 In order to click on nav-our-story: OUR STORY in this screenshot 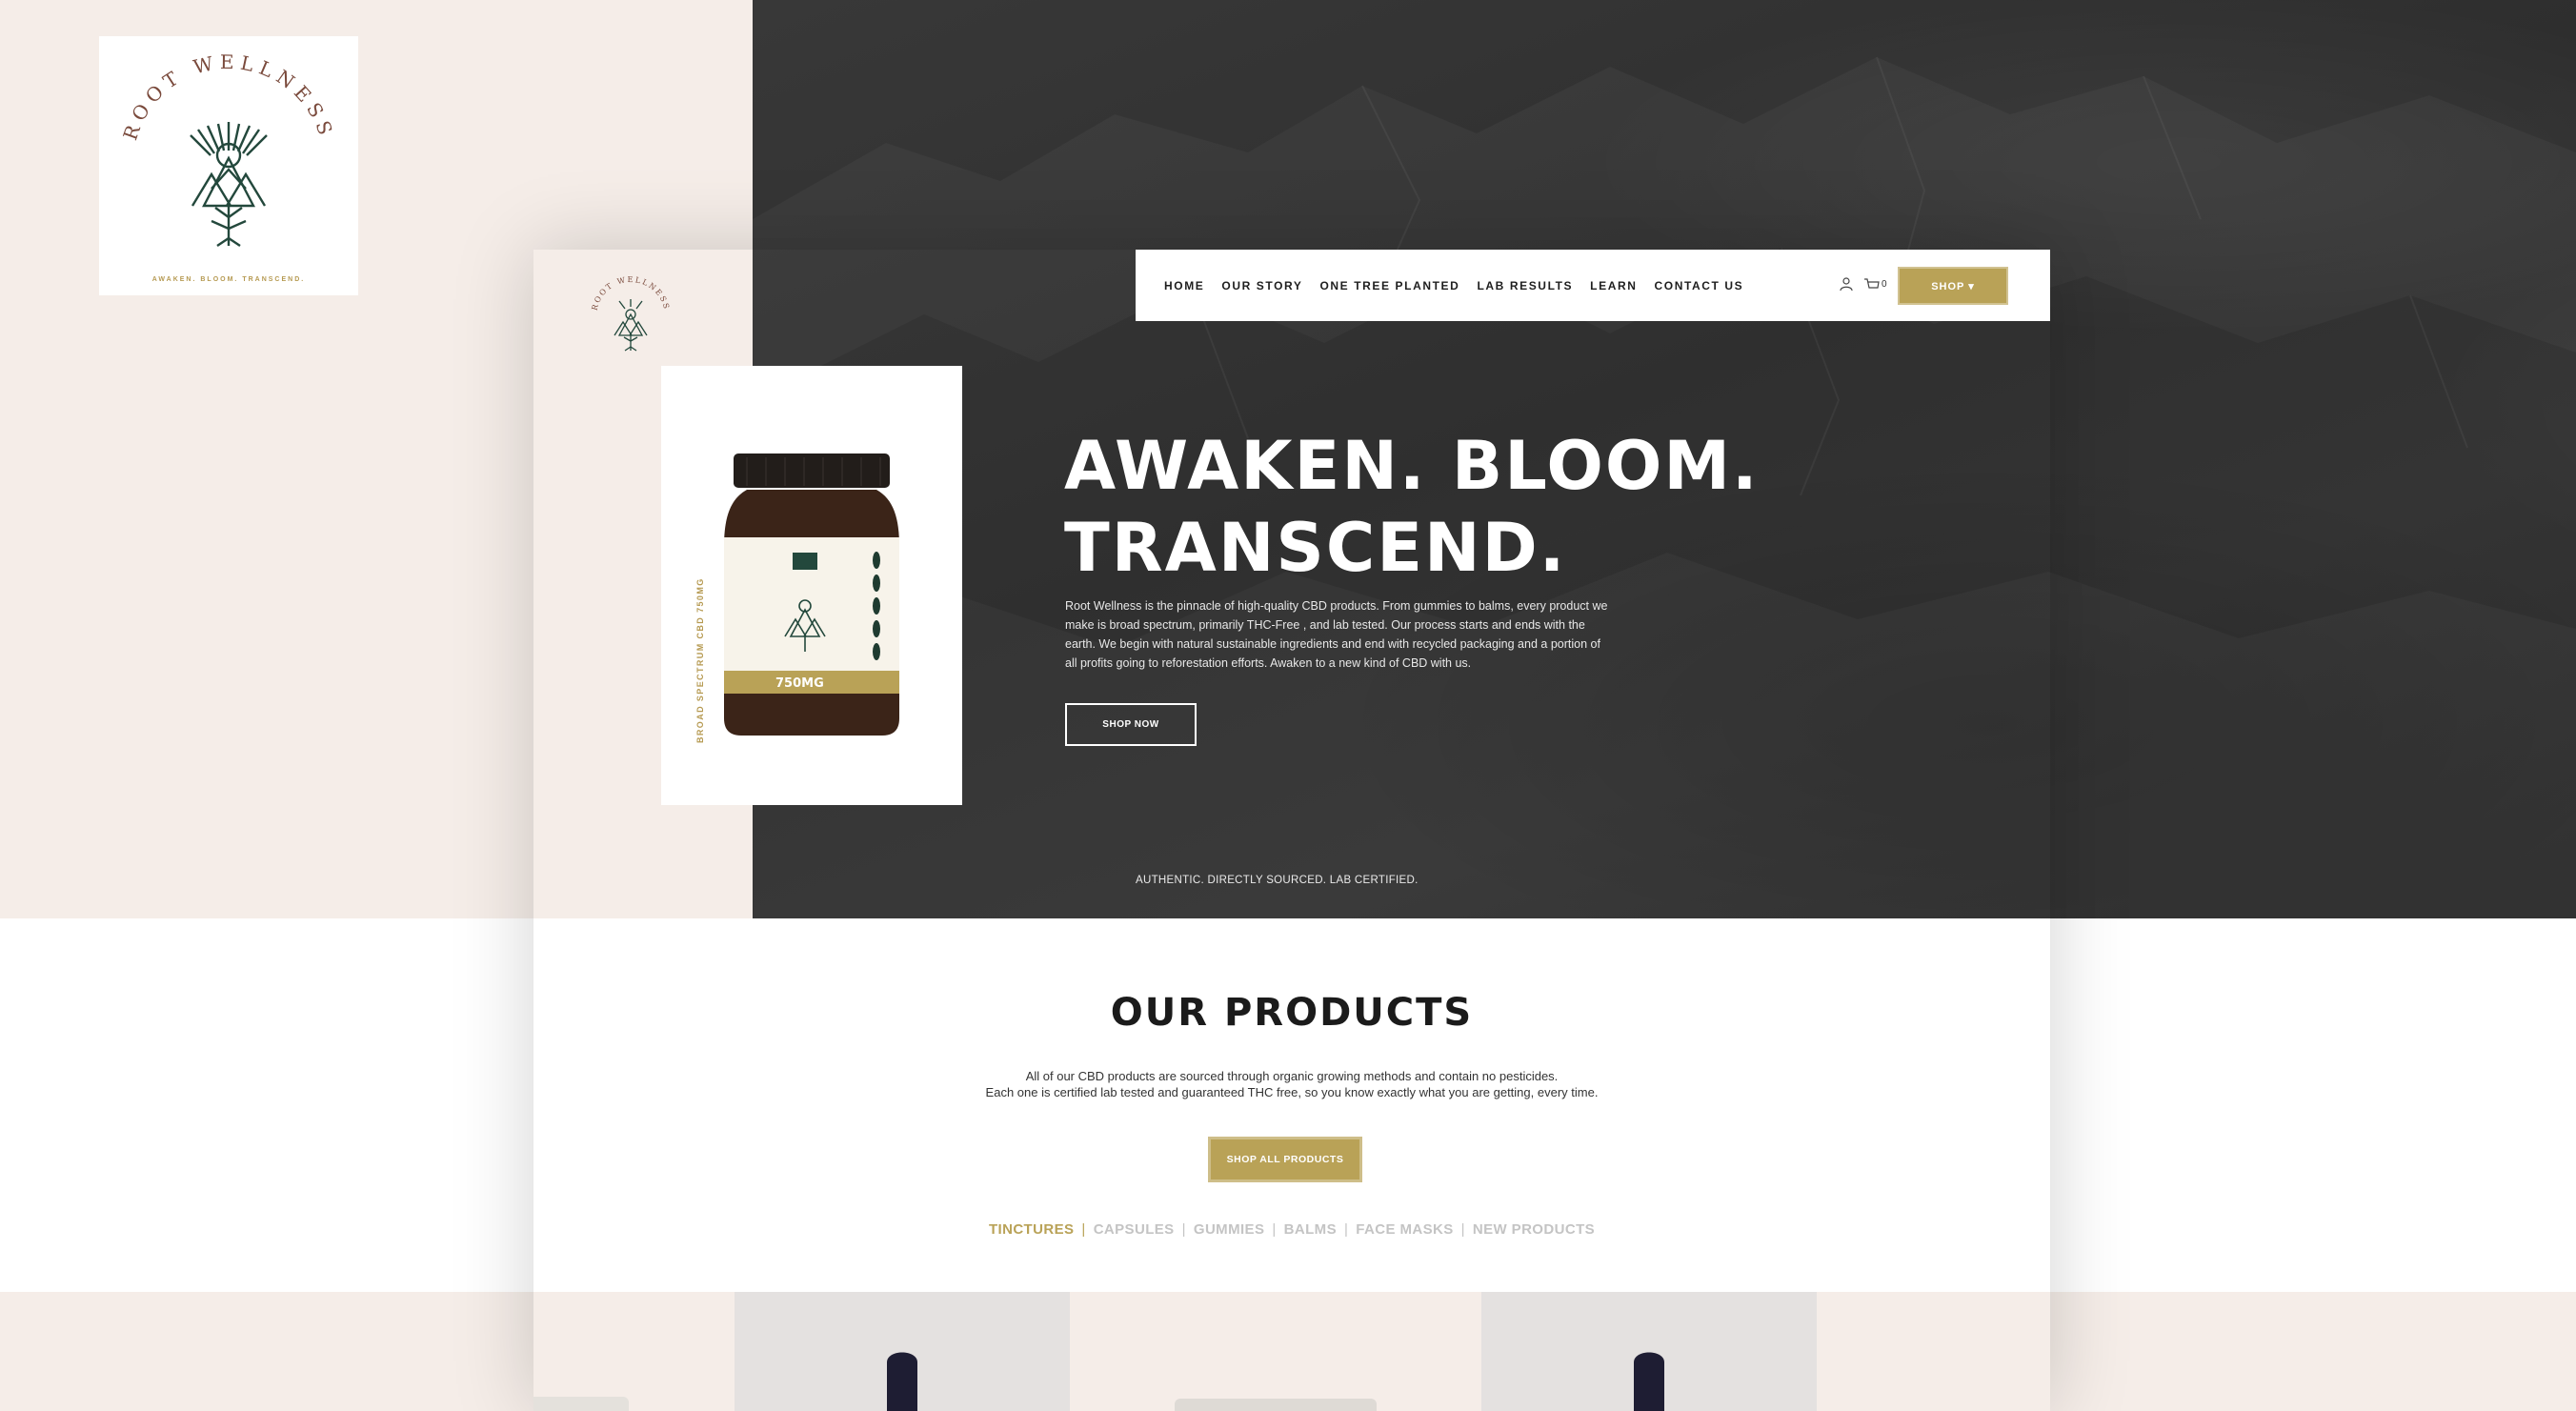, I will do `click(1261, 285)`.